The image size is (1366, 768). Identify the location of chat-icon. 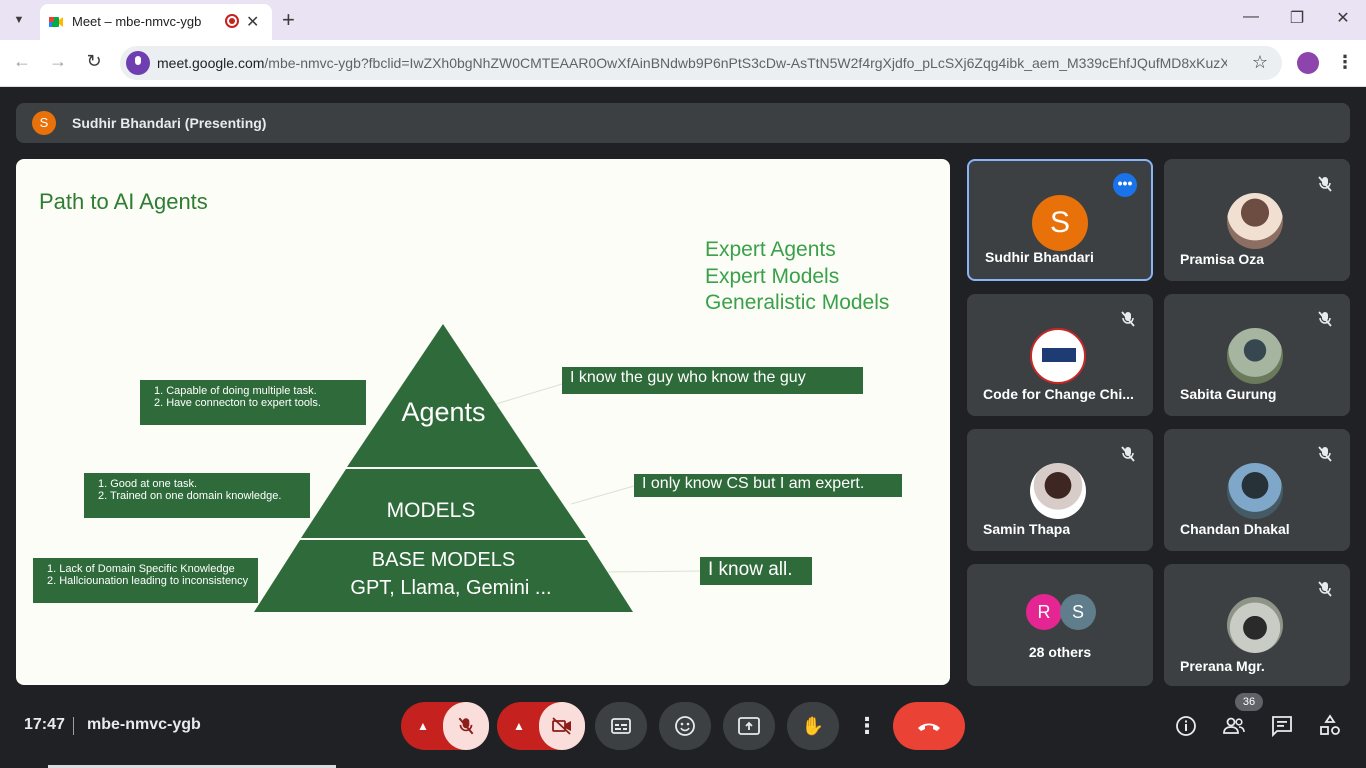
(1282, 726).